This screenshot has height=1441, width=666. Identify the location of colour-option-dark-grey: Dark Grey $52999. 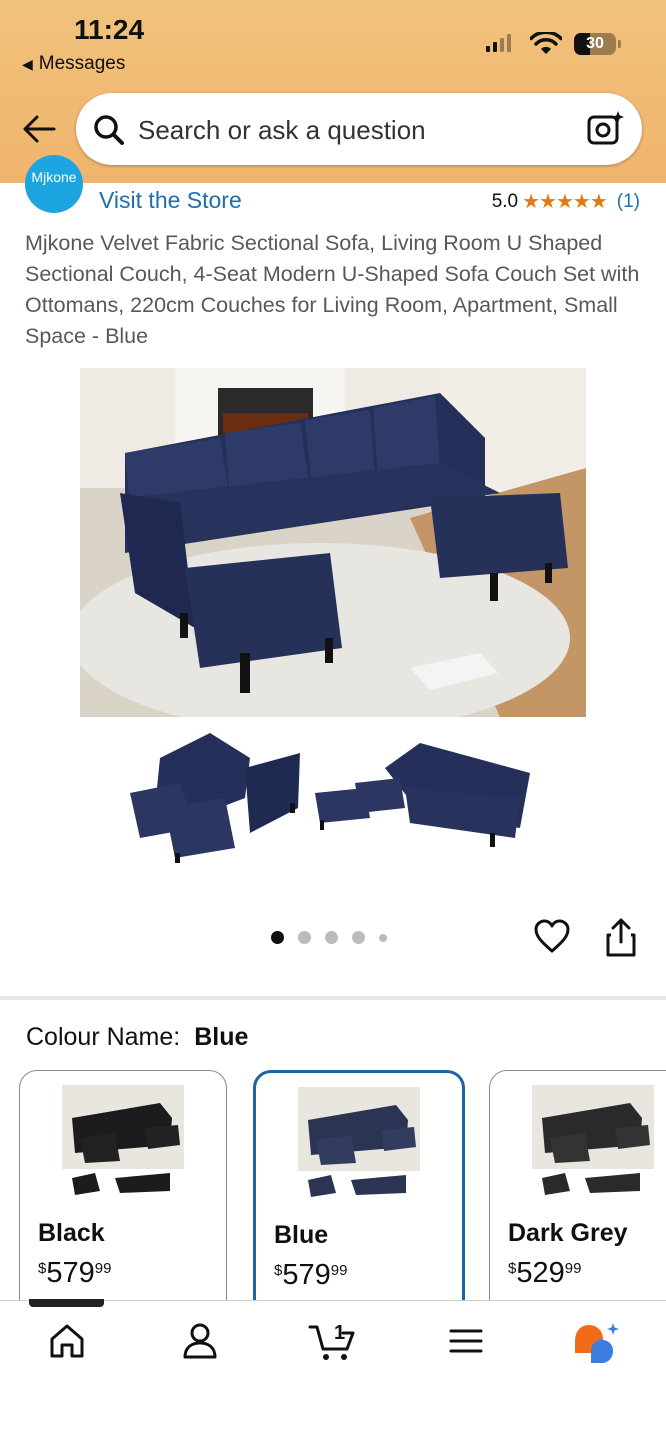
(577, 1201).